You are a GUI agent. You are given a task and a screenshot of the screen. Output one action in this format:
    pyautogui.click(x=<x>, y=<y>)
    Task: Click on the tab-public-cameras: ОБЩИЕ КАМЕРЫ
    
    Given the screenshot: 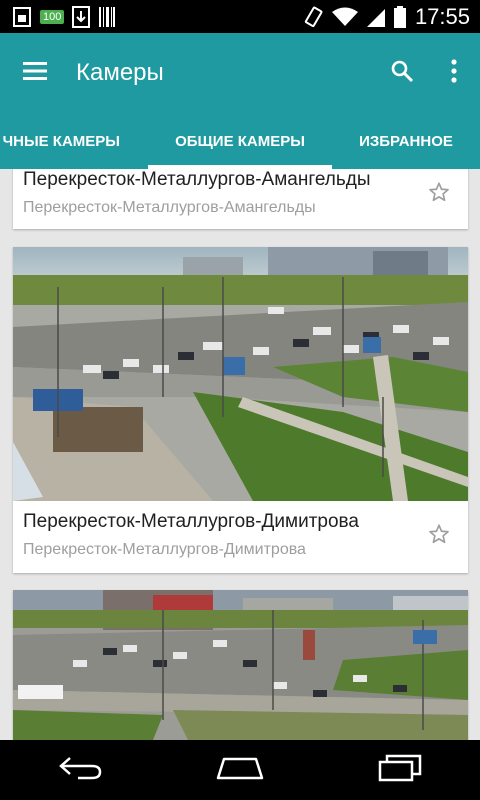 What is the action you would take?
    pyautogui.click(x=240, y=141)
    